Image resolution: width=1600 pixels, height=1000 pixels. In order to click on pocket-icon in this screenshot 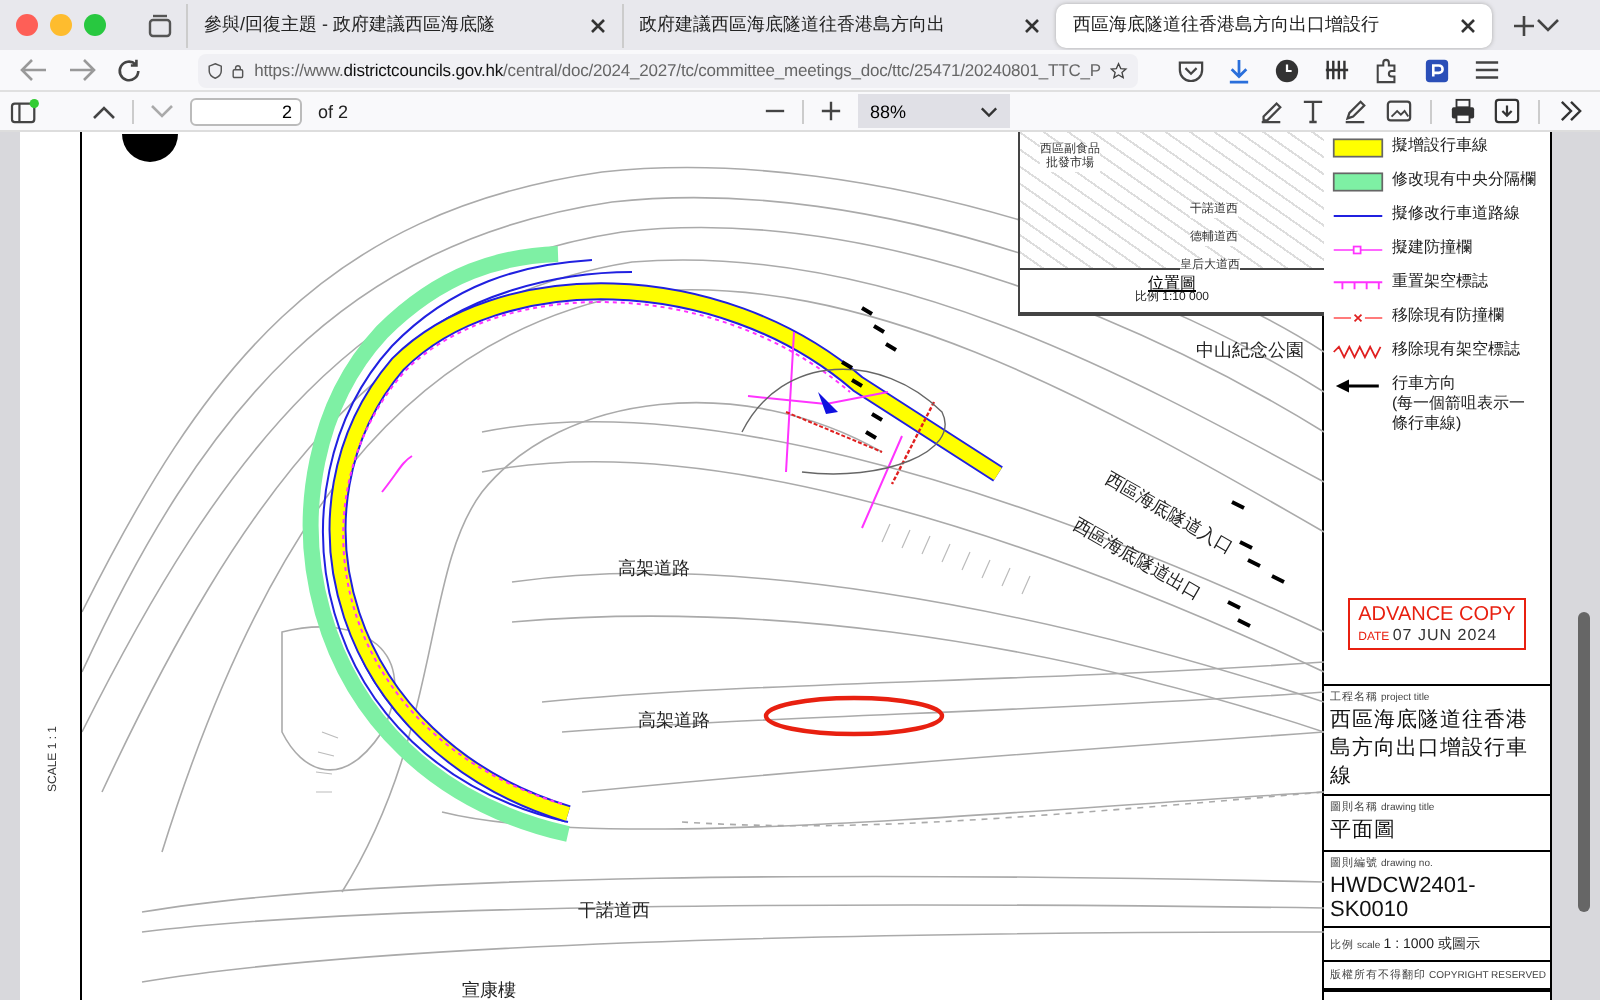, I will do `click(1191, 69)`.